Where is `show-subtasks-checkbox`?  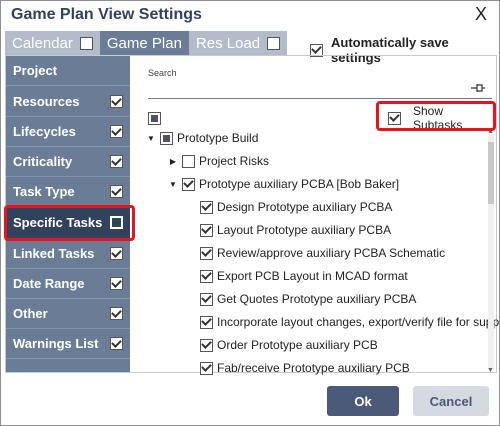
show-subtasks-checkbox is located at coordinates (394, 118).